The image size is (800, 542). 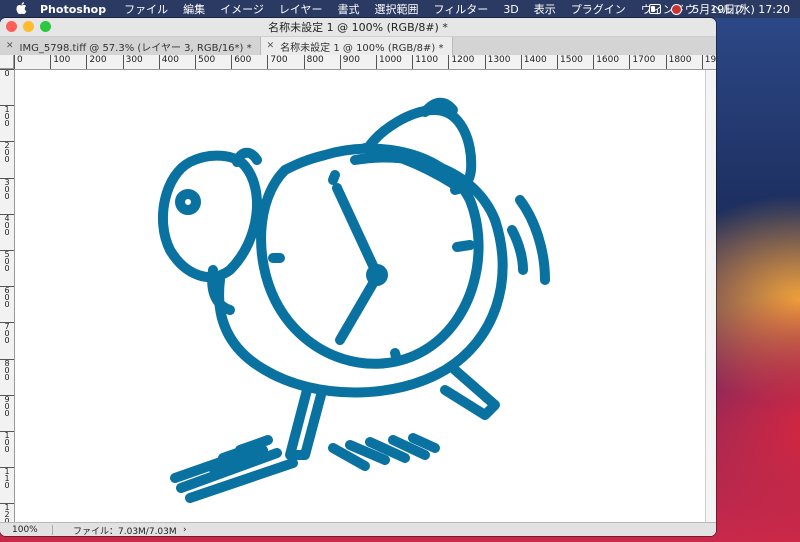 I want to click on ruler-tick-label: 5 0 0, so click(x=7, y=261).